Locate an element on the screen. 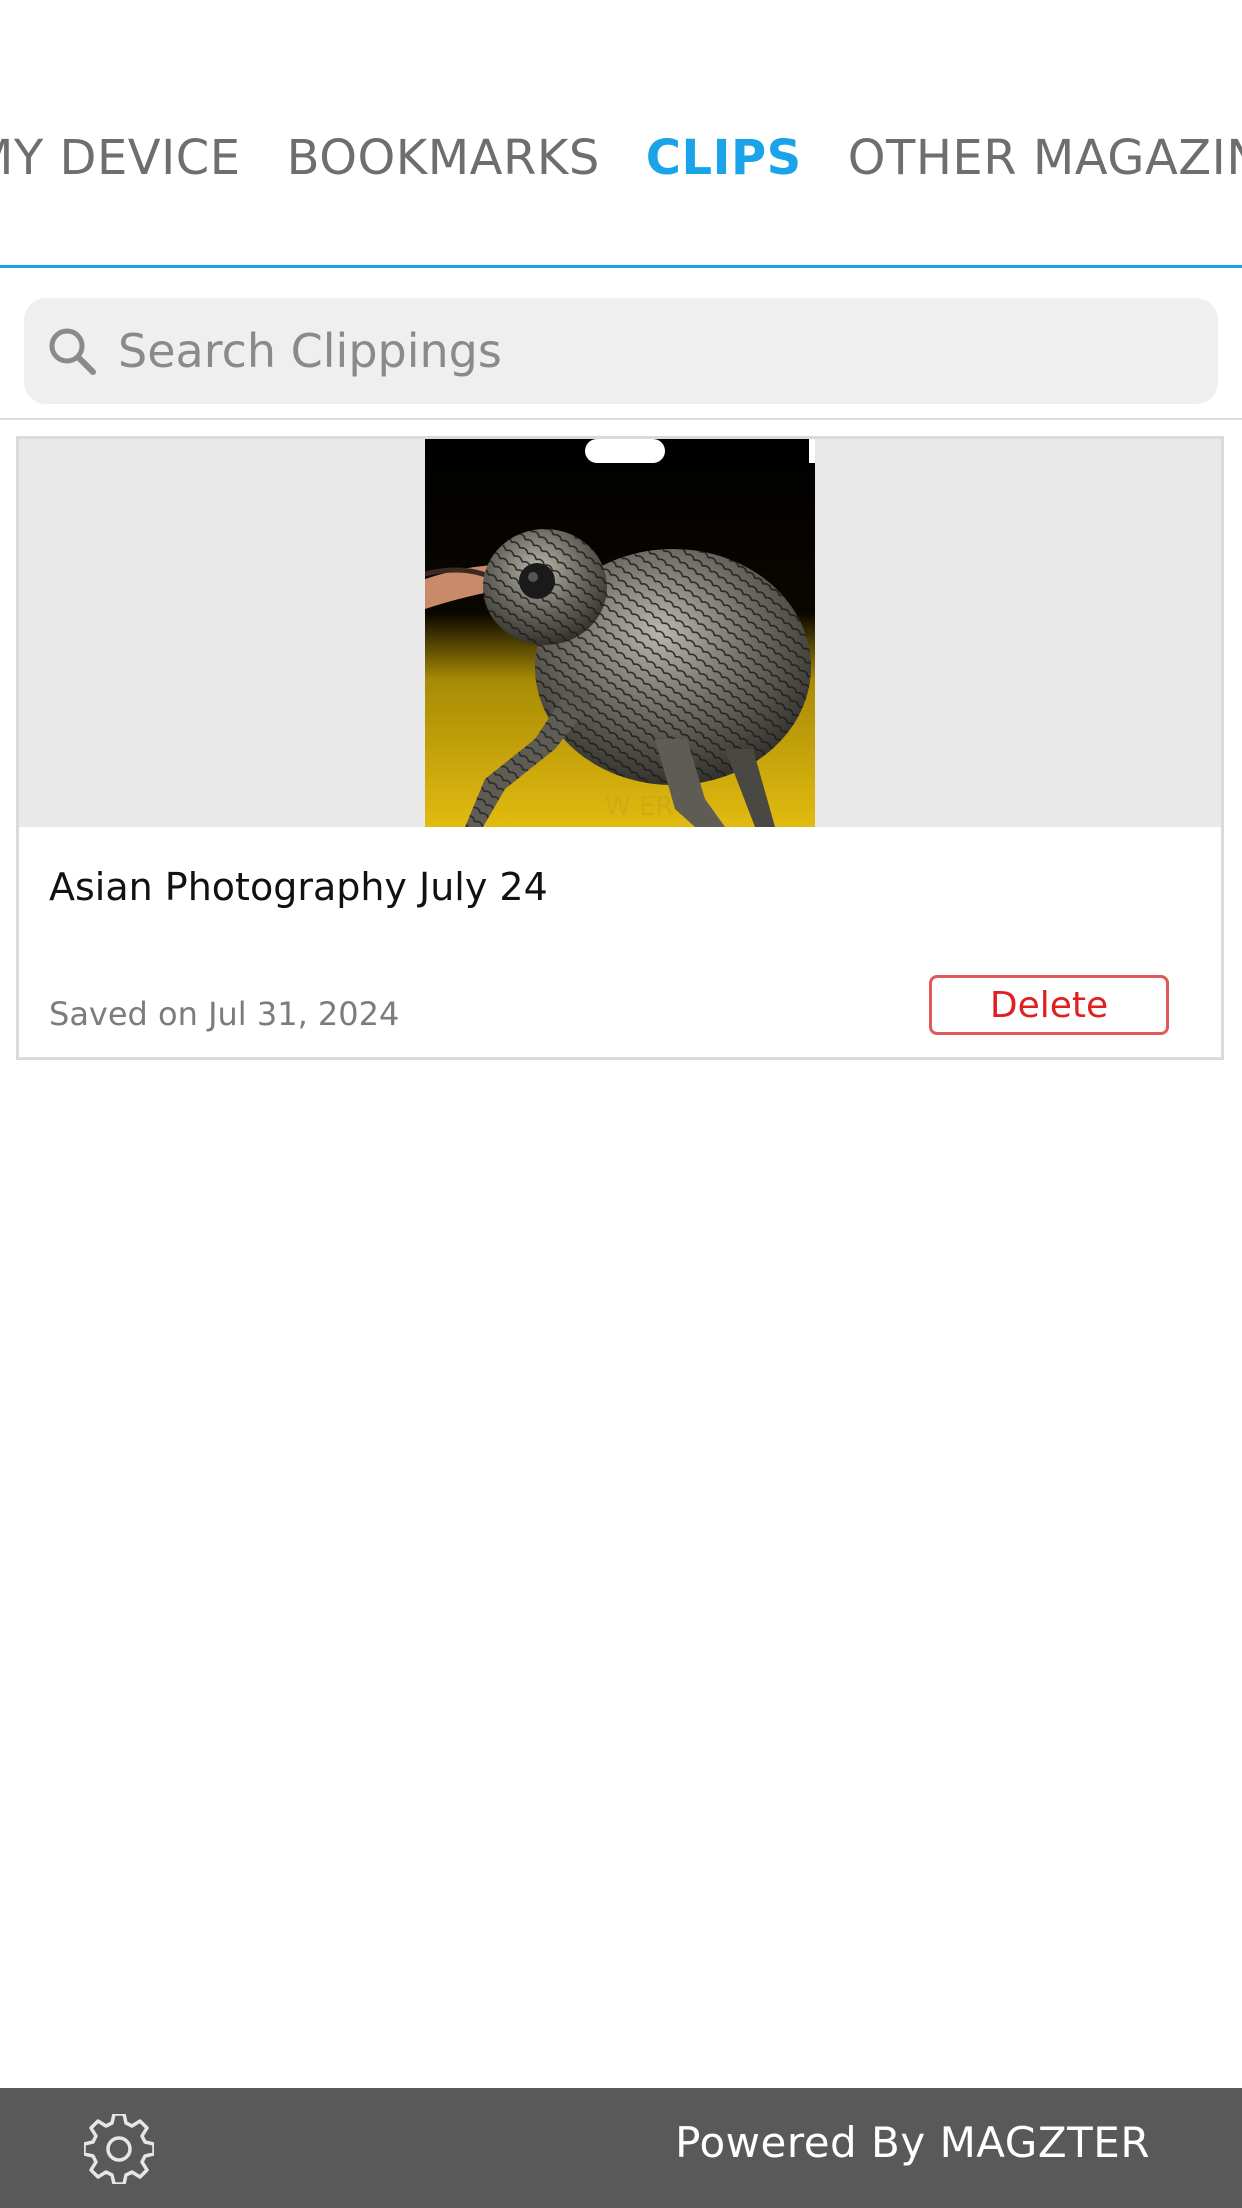  svg-text: W ER is located at coordinates (639, 807).